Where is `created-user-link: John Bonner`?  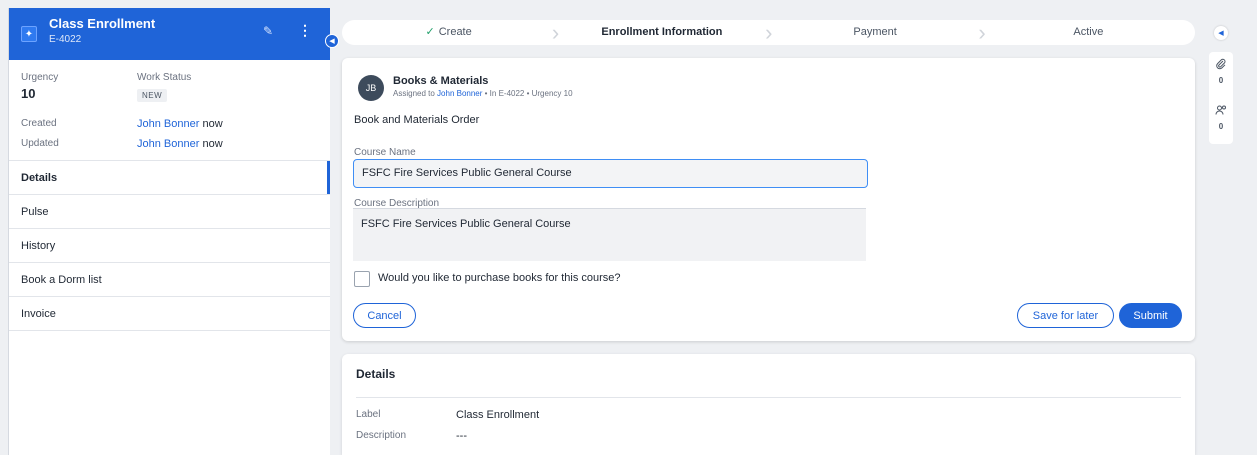
created-user-link: John Bonner is located at coordinates (168, 124).